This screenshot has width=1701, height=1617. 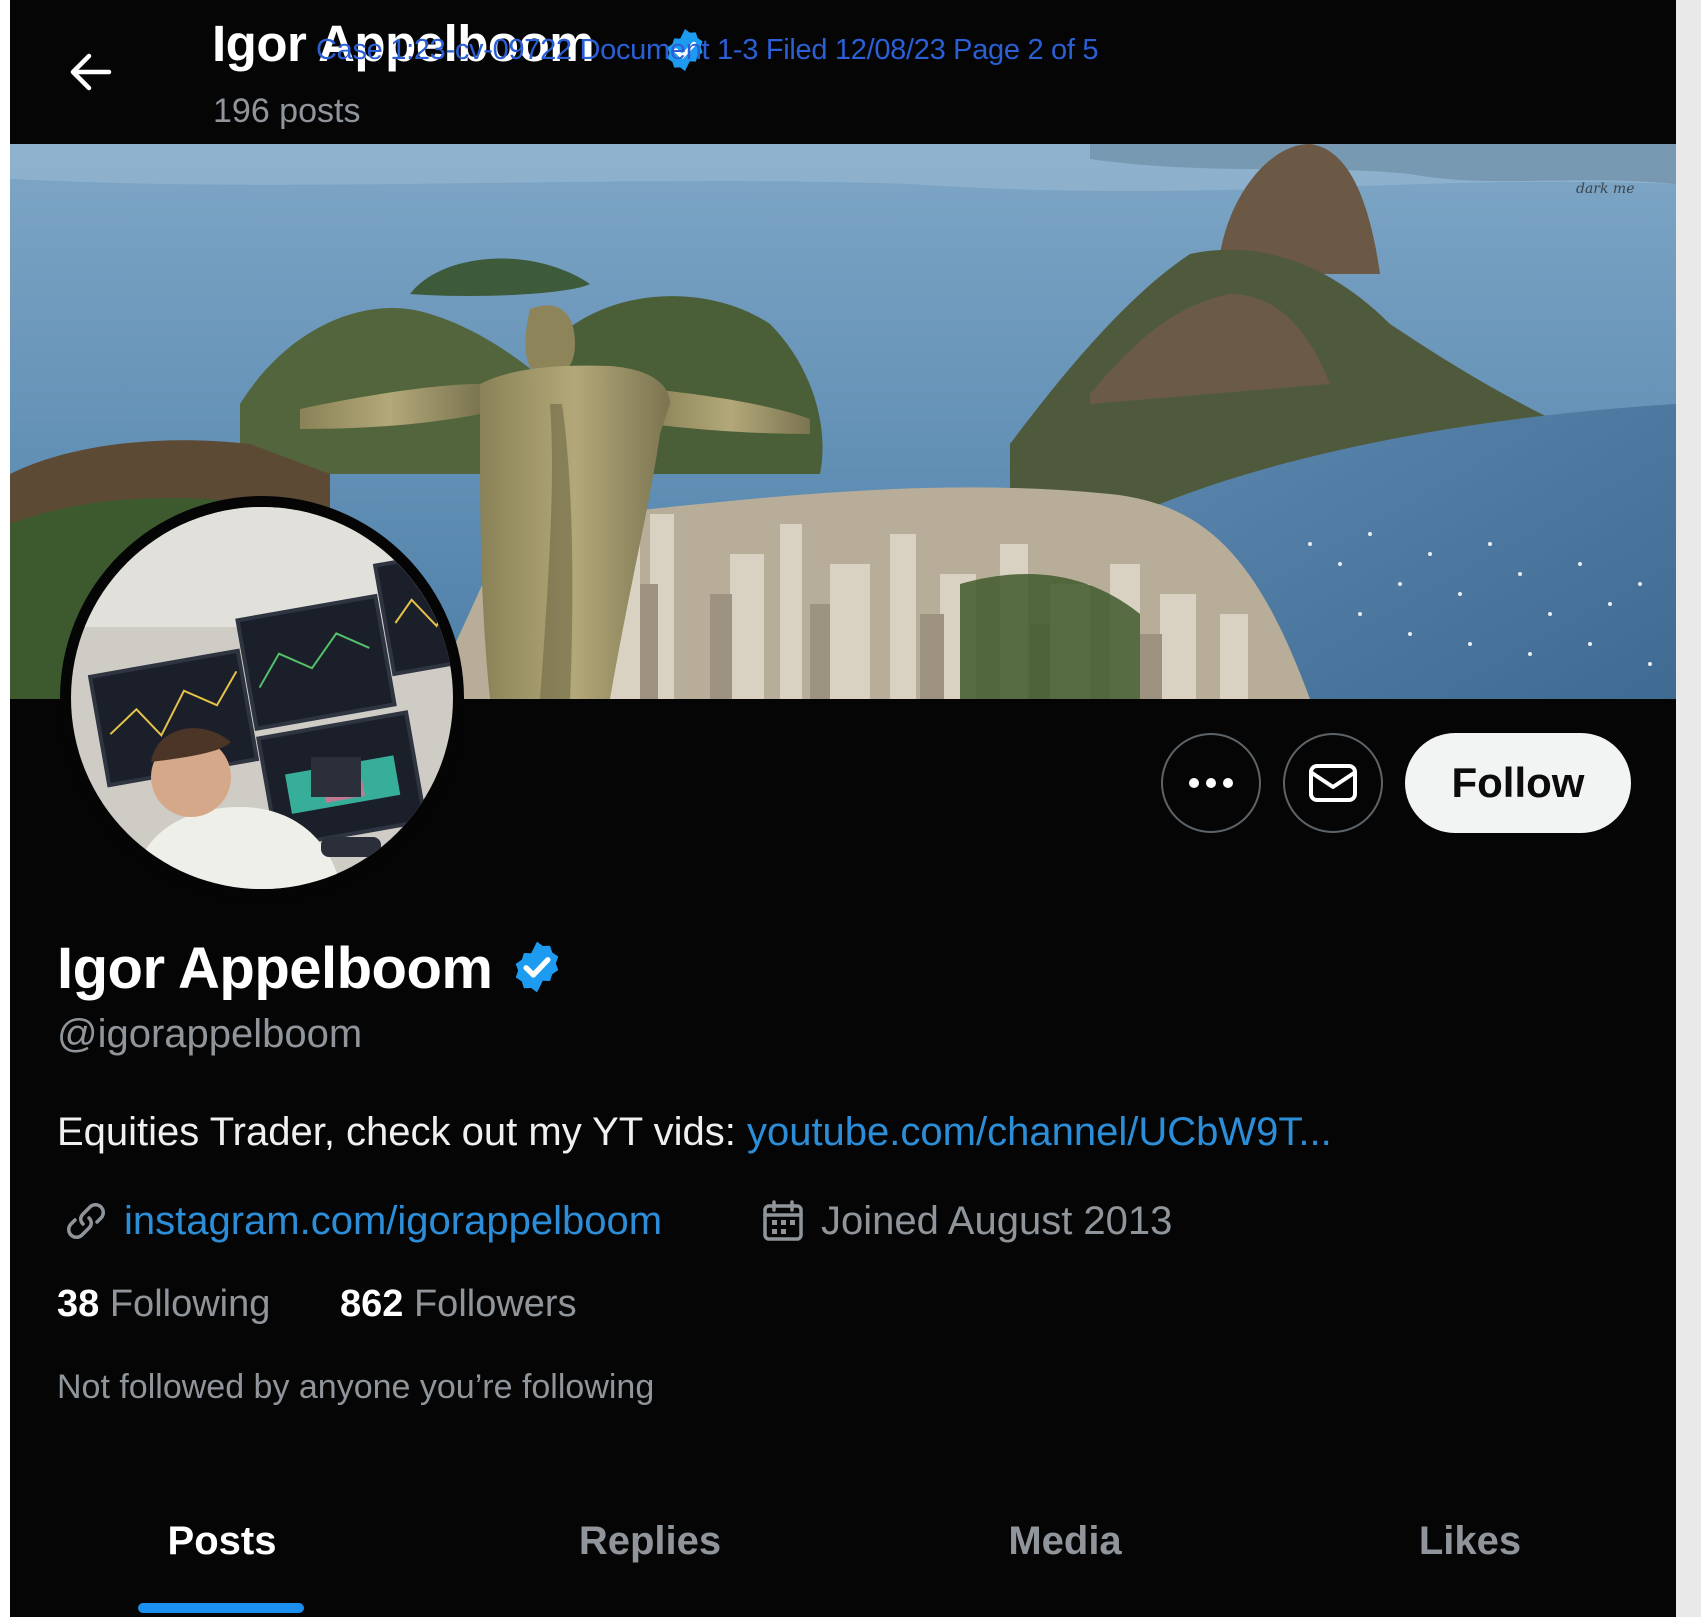 I want to click on page-edge, so click(x=1688, y=808).